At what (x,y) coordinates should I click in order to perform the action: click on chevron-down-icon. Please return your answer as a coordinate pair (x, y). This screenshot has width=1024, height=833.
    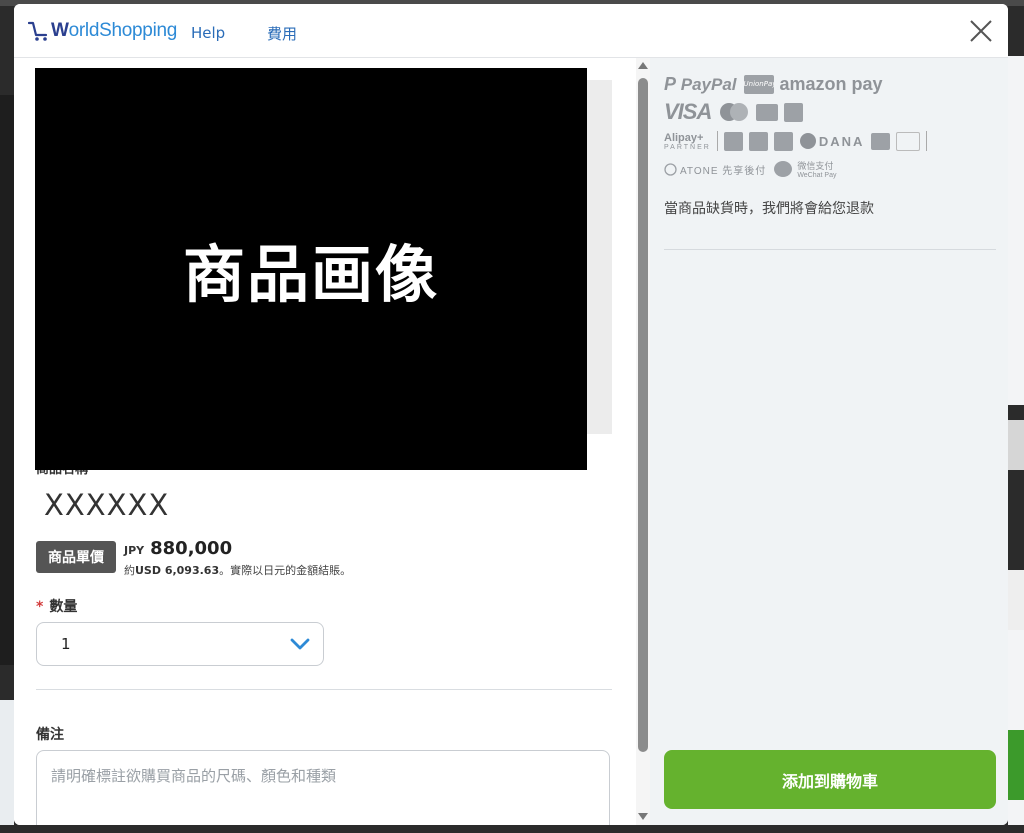
    Looking at the image, I should click on (300, 644).